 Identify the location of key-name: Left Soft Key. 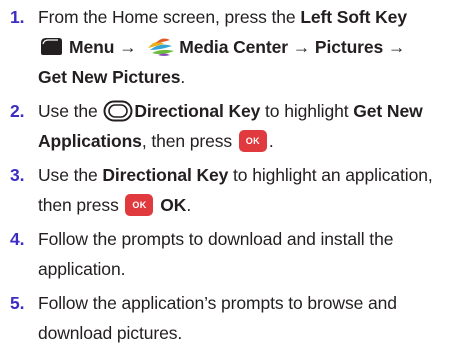
(353, 17).